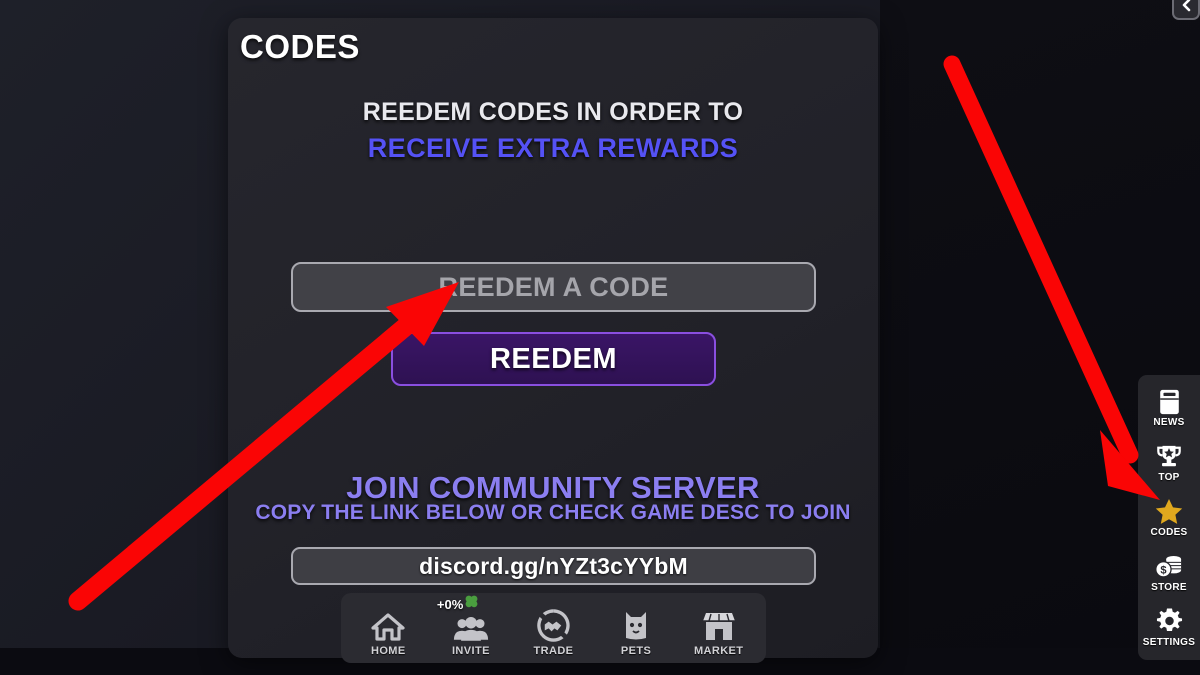 Image resolution: width=1200 pixels, height=675 pixels. What do you see at coordinates (1169, 477) in the screenshot?
I see `sidebar-label-top: TOP` at bounding box center [1169, 477].